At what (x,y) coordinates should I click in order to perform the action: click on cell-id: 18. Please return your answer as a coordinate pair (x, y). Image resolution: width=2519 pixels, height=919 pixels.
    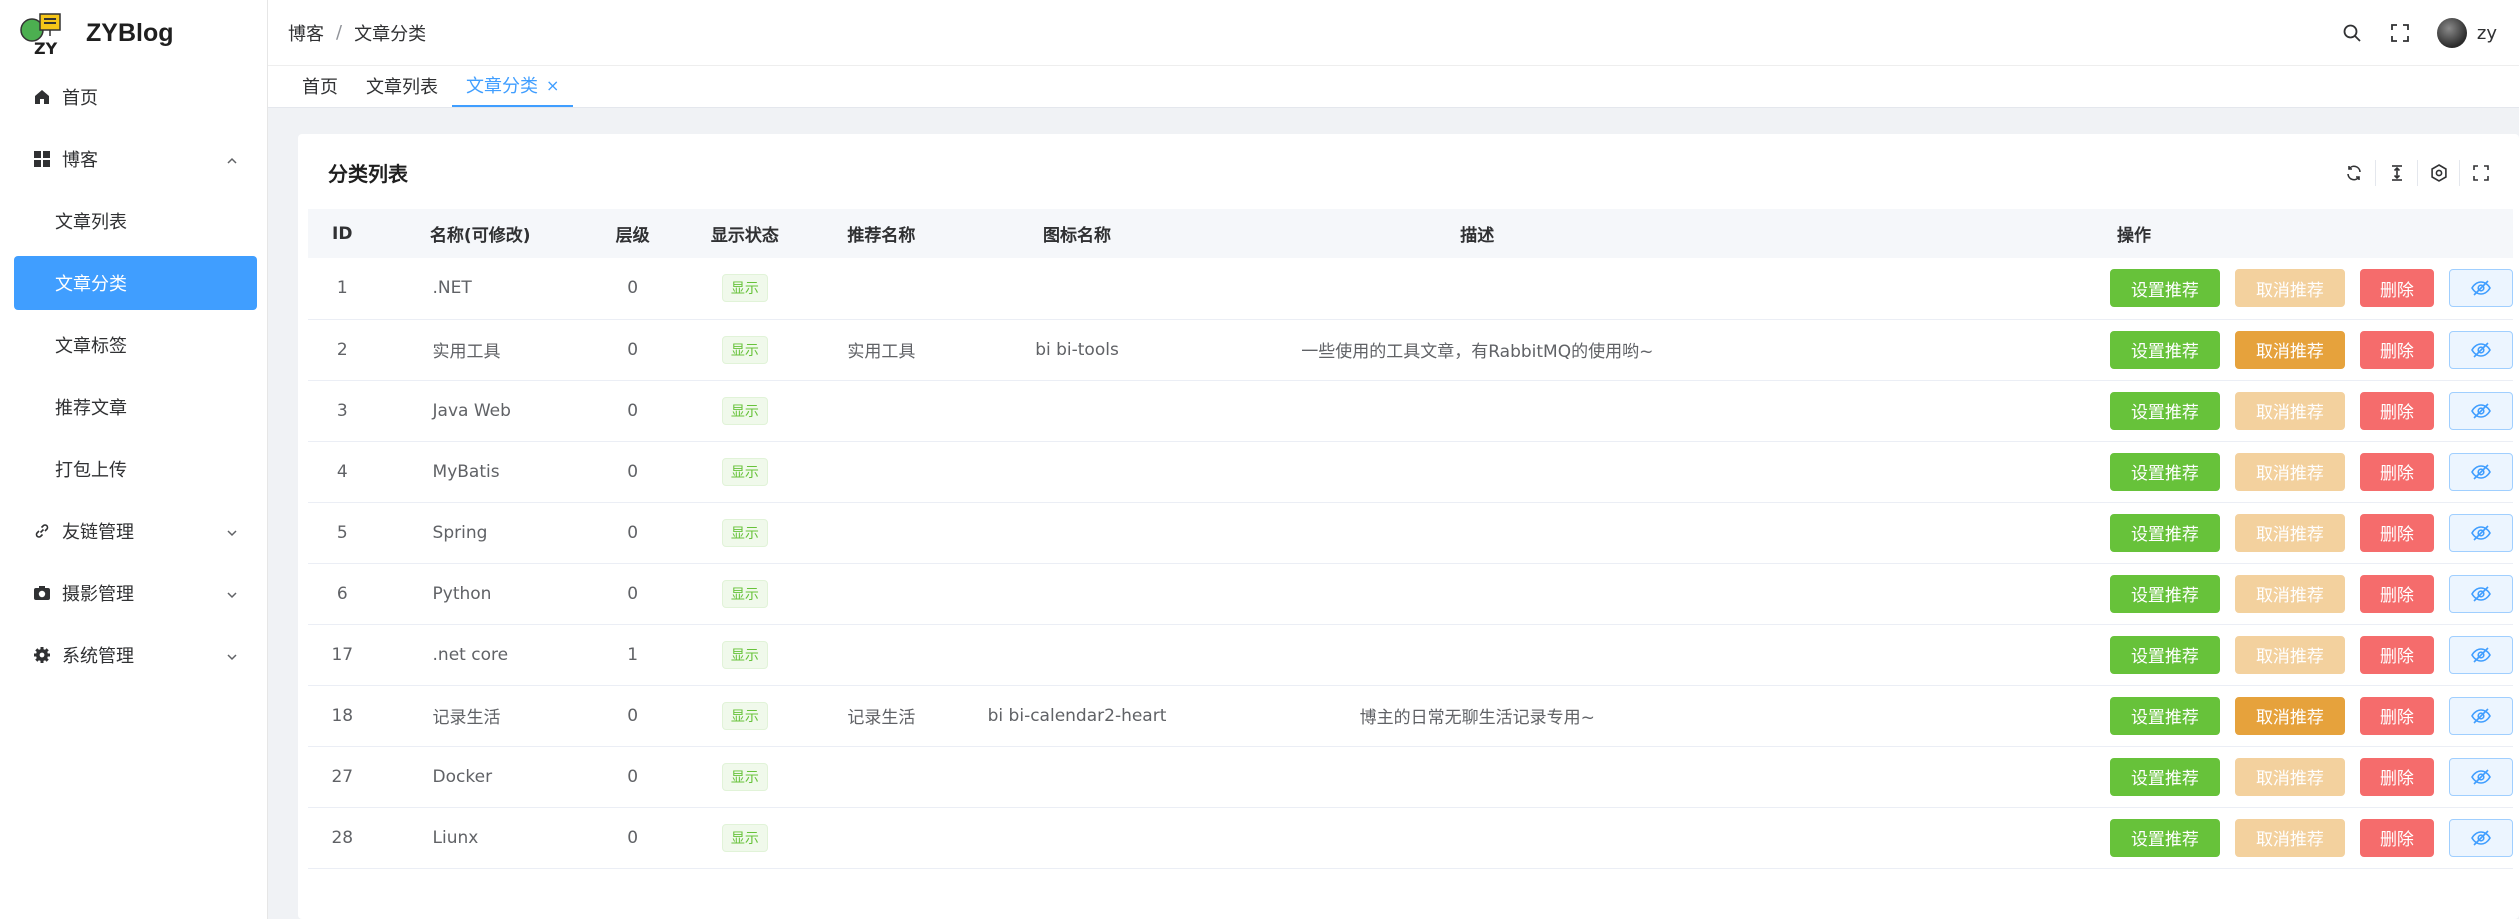
    Looking at the image, I should click on (342, 716).